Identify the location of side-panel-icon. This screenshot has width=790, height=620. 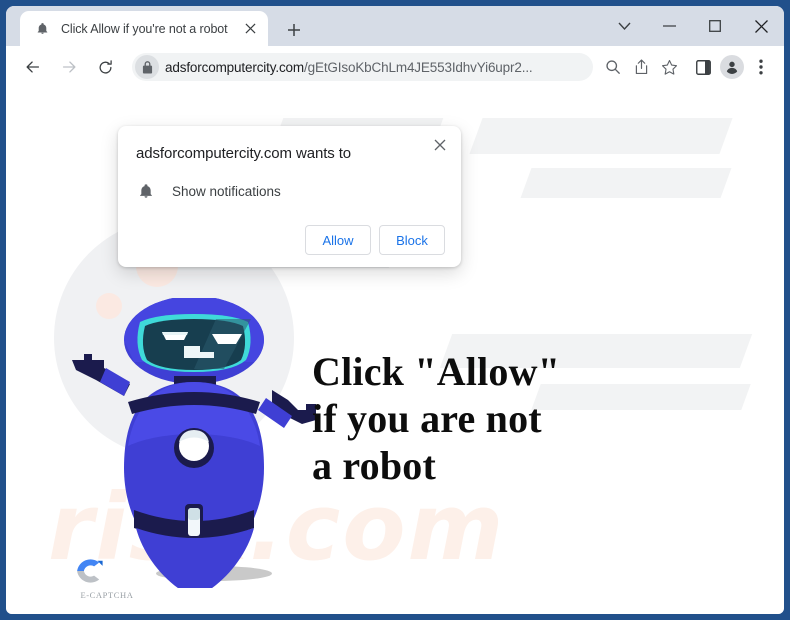
(703, 67).